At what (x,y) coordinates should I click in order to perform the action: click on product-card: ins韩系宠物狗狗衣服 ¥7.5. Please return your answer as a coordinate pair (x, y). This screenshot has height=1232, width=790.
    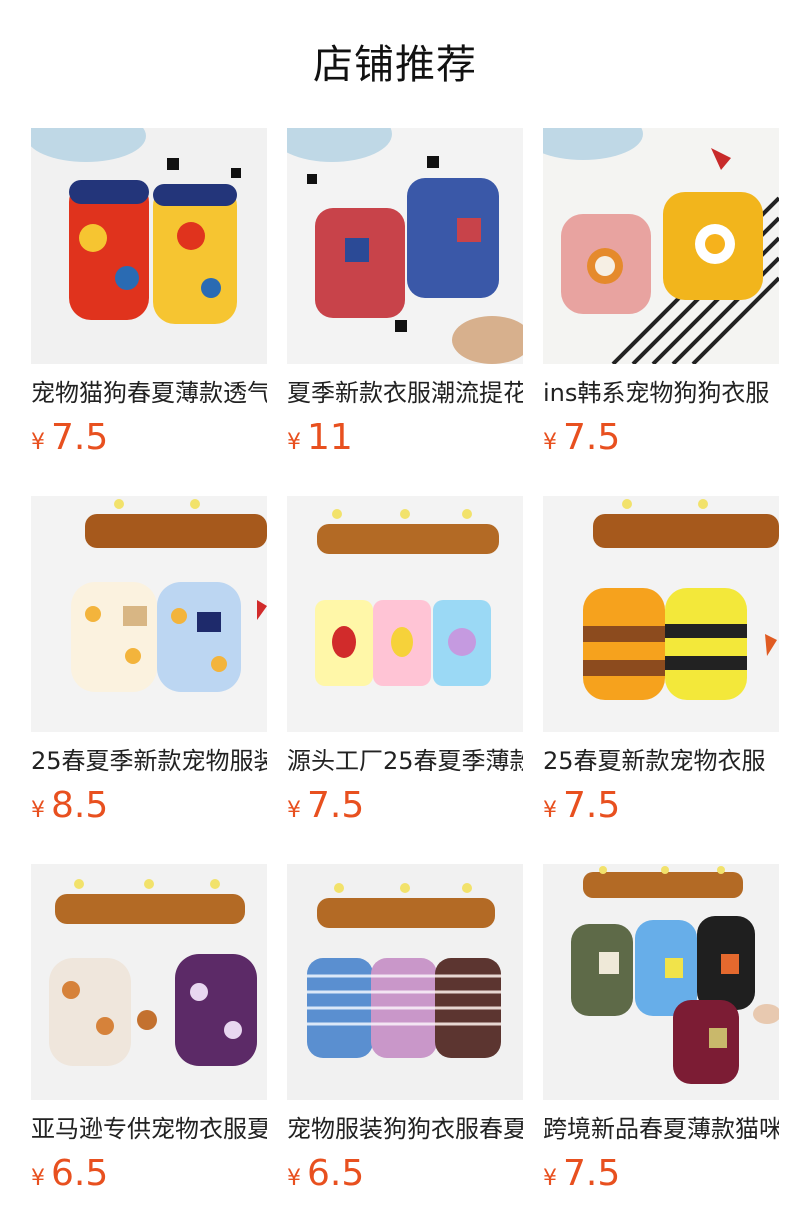
    Looking at the image, I should click on (661, 298).